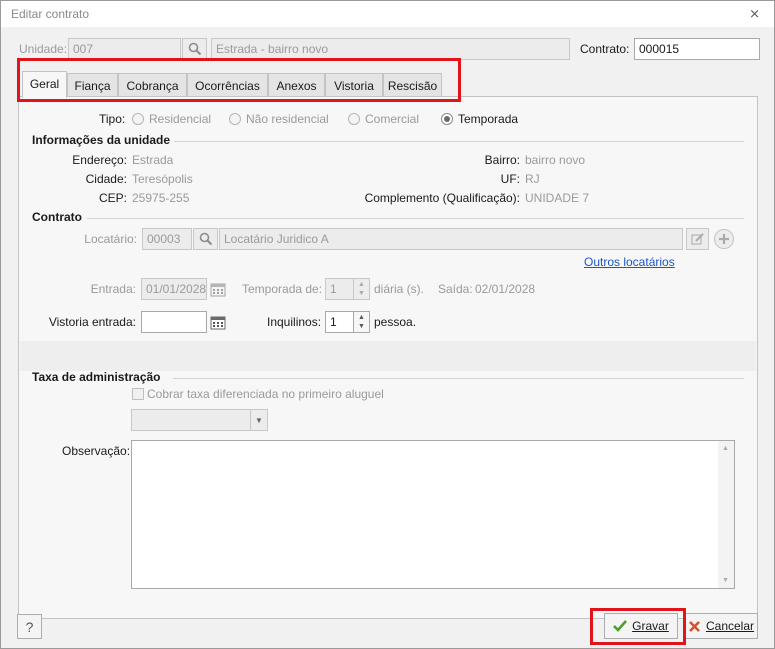 Image resolution: width=775 pixels, height=649 pixels. Describe the element at coordinates (339, 289) in the screenshot. I see `temporada-input: 1` at that location.